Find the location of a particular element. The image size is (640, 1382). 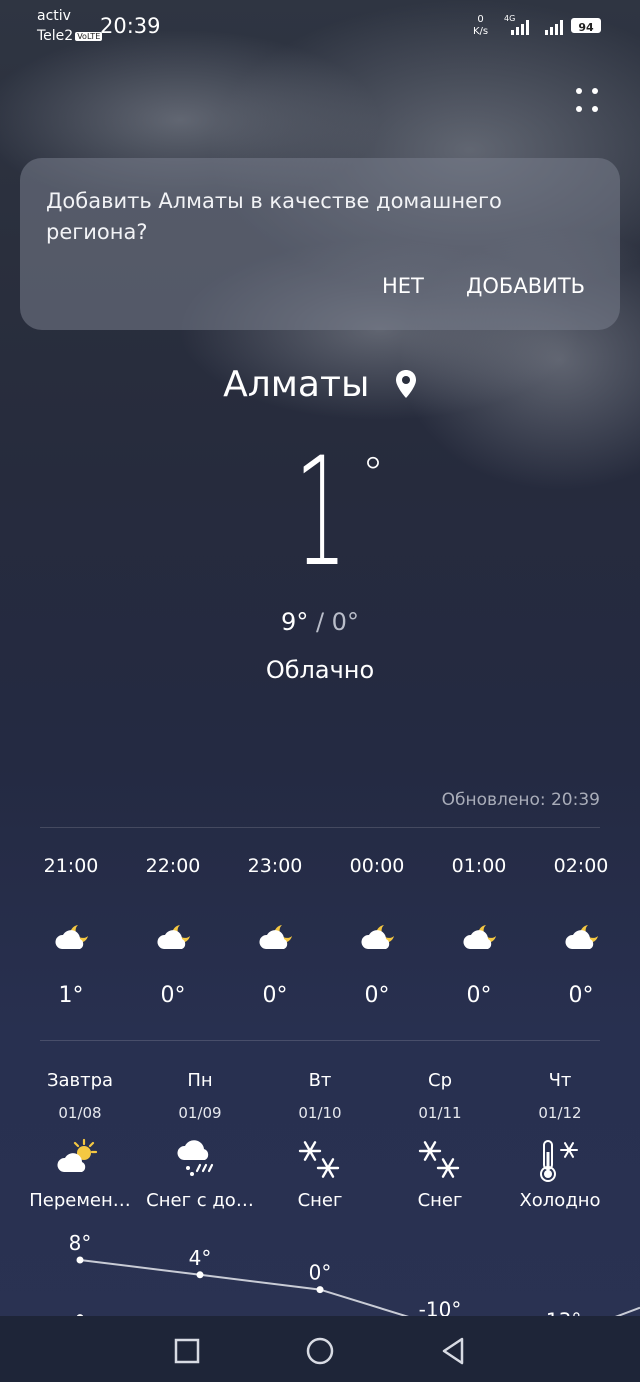

current-temperature: 1 is located at coordinates (320, 513).